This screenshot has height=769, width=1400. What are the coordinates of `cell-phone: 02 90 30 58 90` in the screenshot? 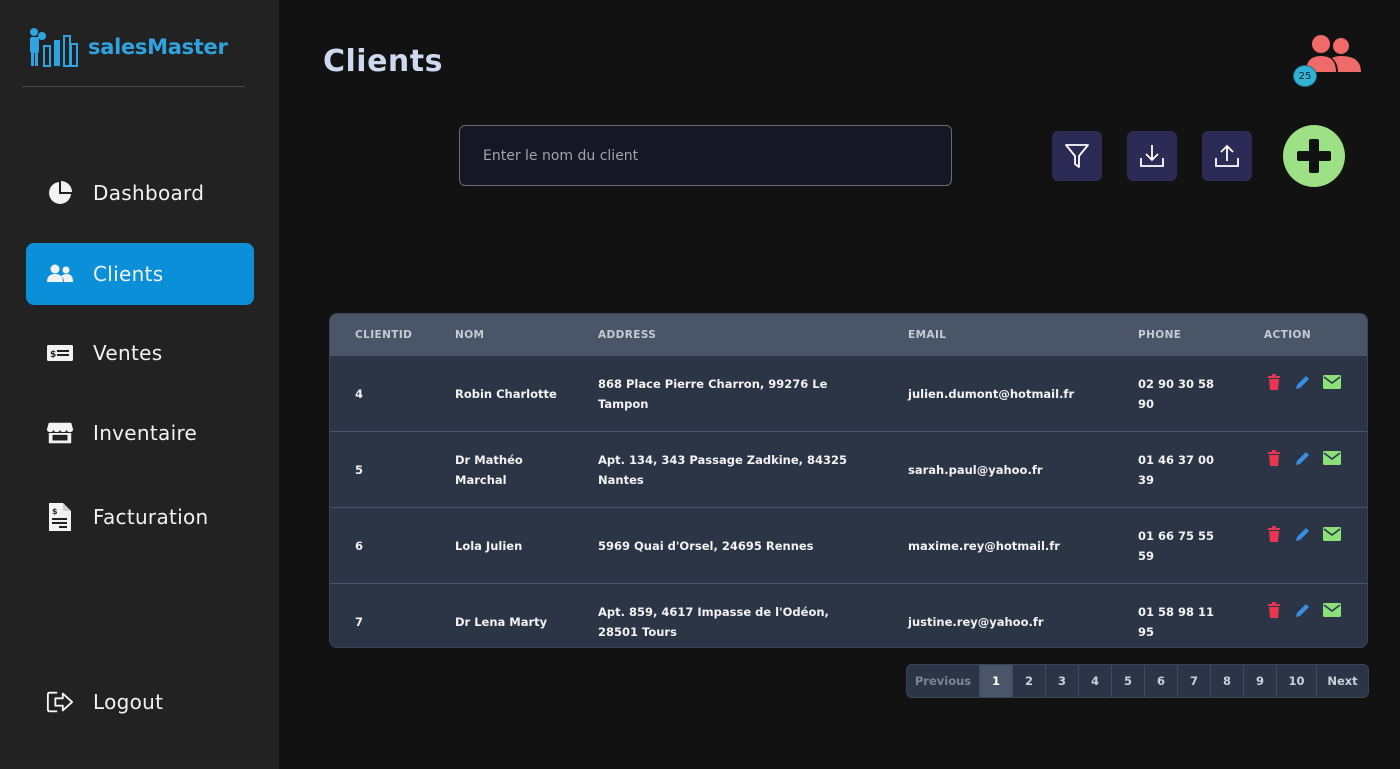 It's located at (1176, 393).